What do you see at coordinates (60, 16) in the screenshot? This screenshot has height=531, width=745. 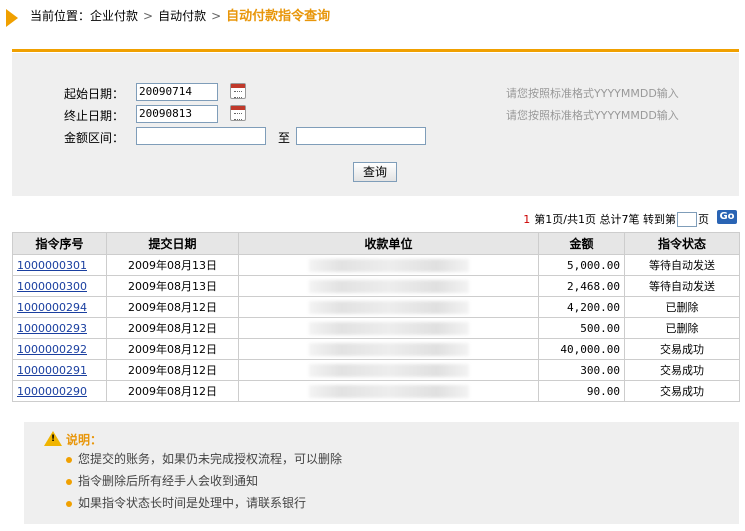 I see `breadcrumb-prefix: 当前位置：` at bounding box center [60, 16].